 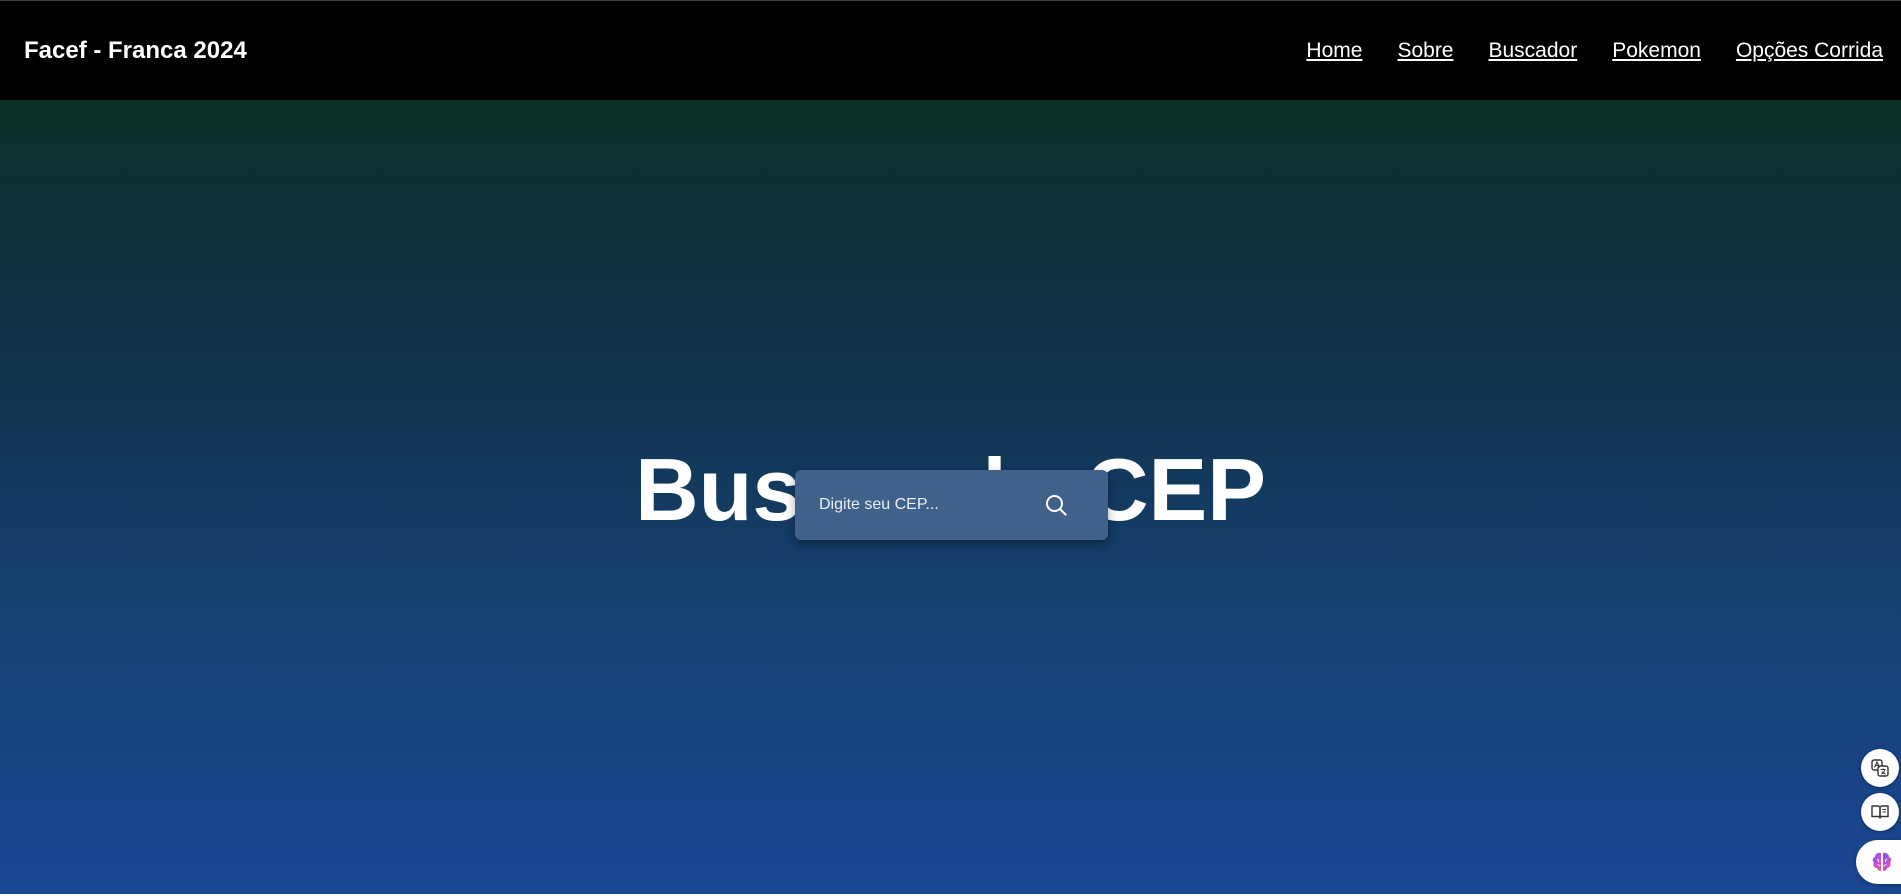 I want to click on nav-link-buscador: Buscador, so click(x=1533, y=51).